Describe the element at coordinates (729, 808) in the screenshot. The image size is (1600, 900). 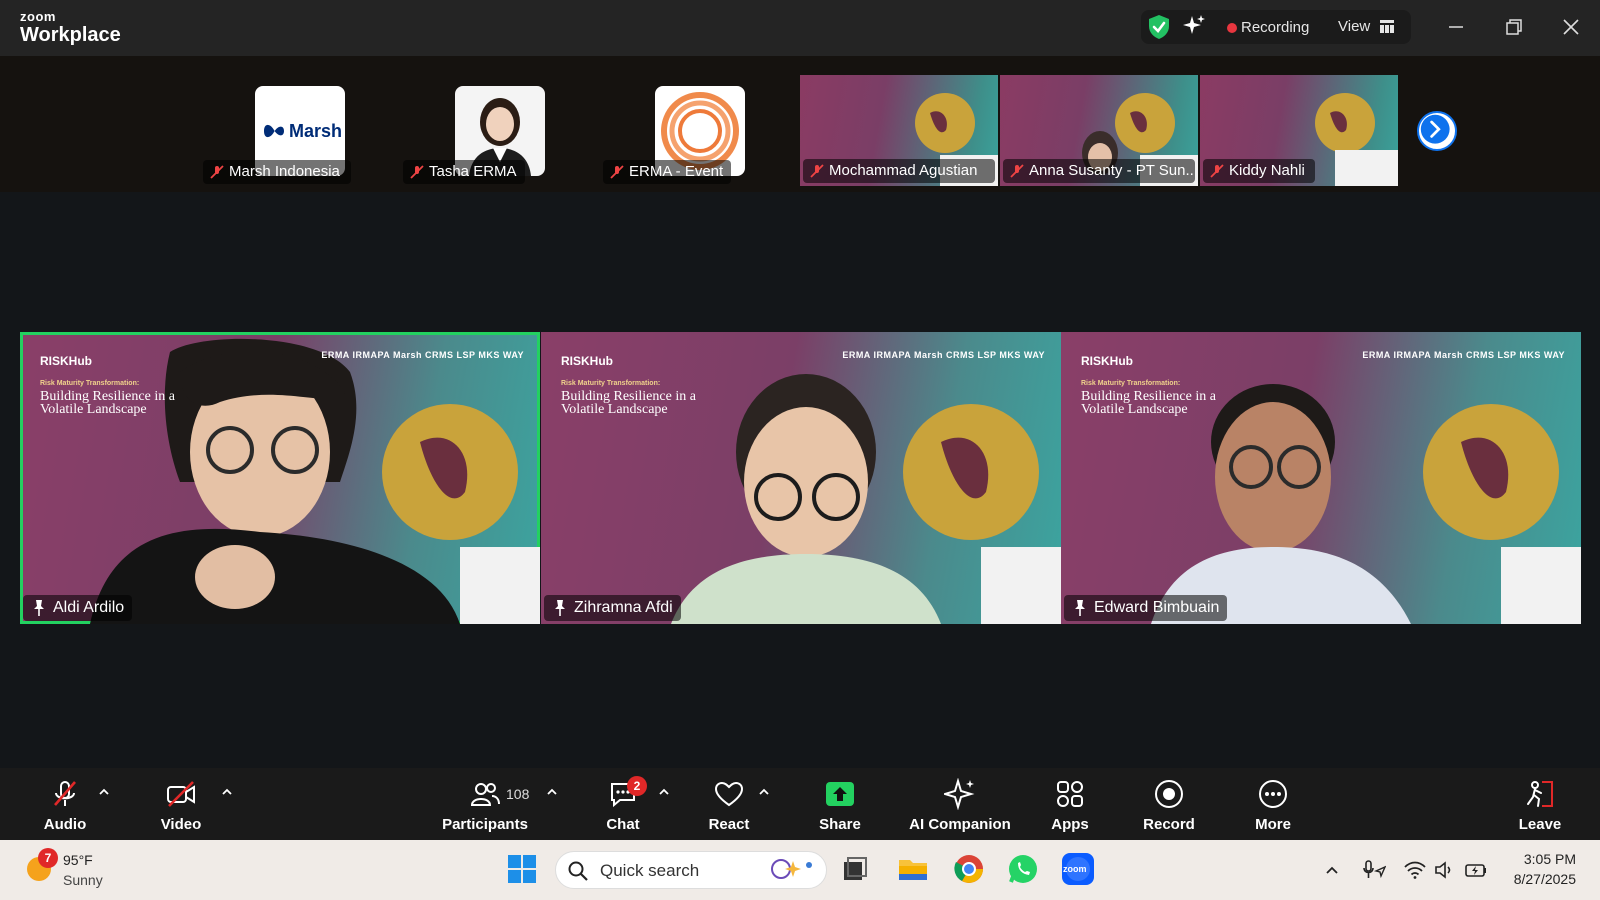
I see `react-button: React` at that location.